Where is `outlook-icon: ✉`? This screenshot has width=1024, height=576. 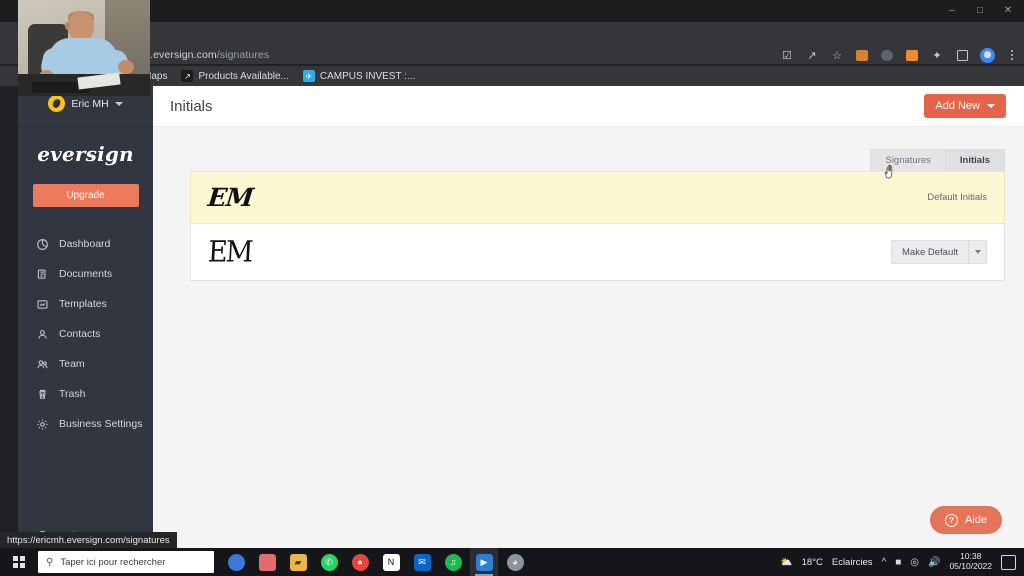
outlook-icon: ✉ is located at coordinates (422, 562).